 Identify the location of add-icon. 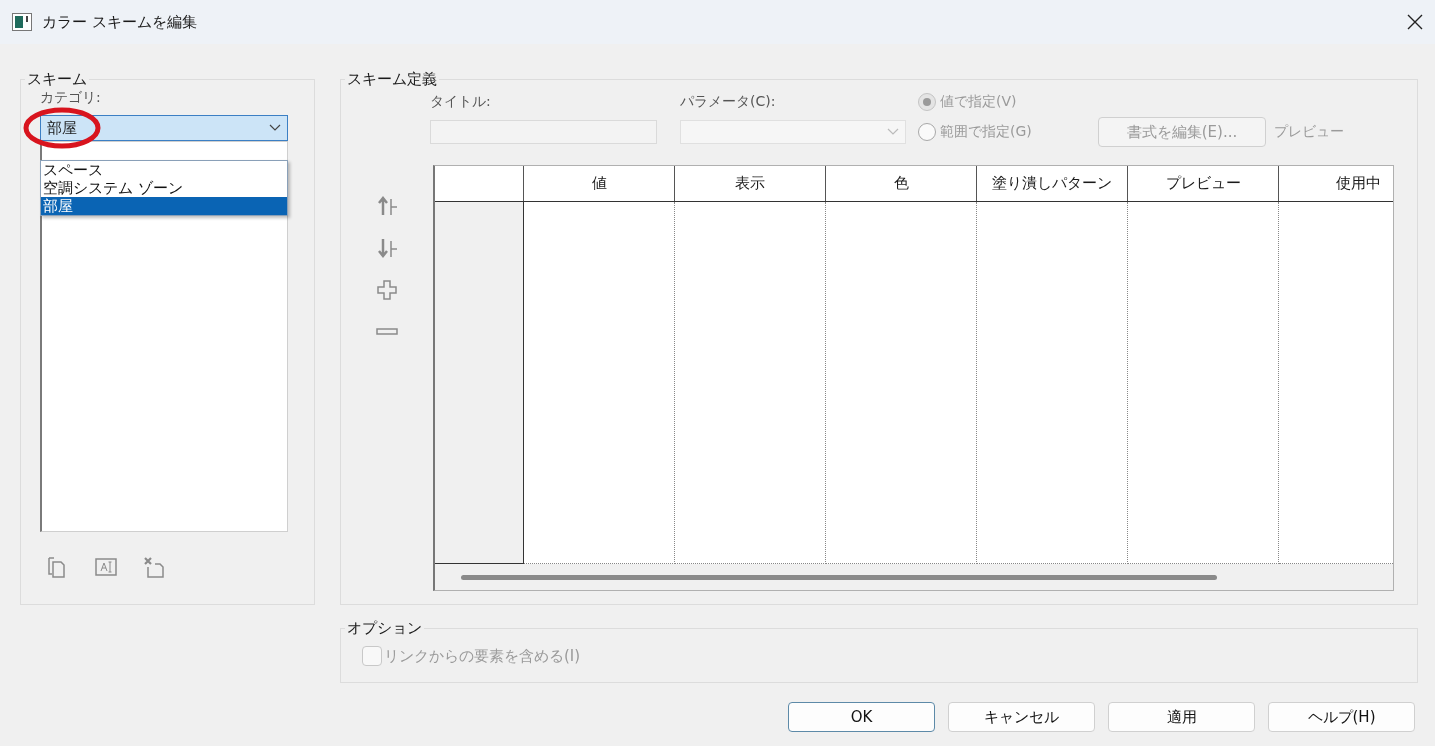
(387, 290).